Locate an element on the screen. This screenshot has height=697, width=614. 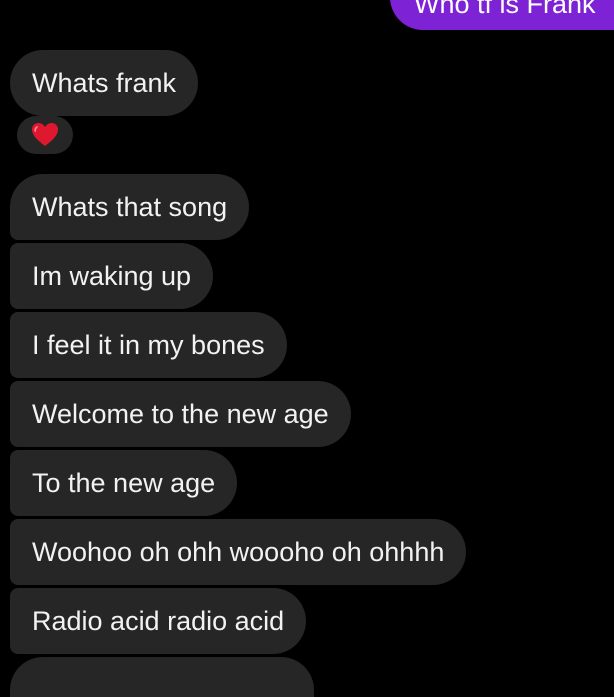
incoming-message-bubble: Whats frank is located at coordinates (104, 83).